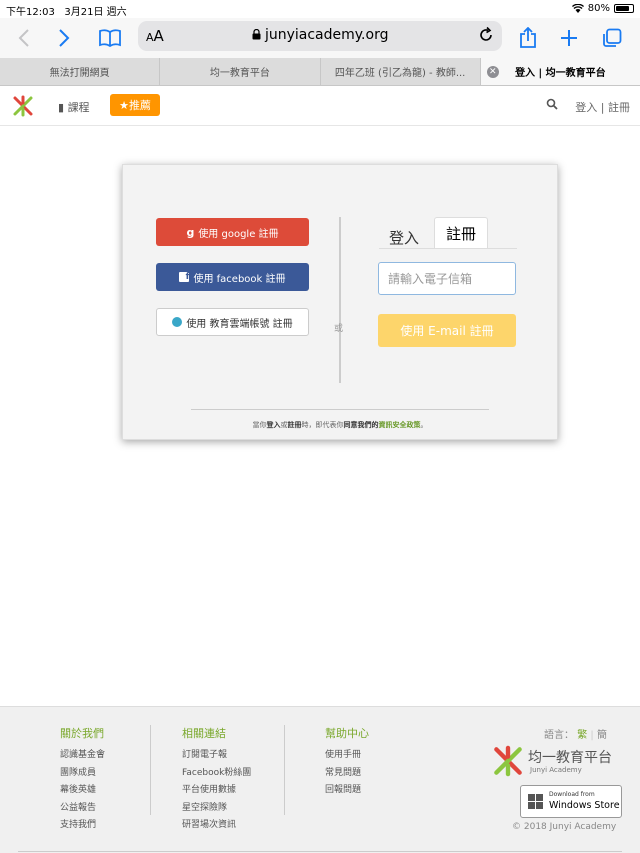 This screenshot has width=640, height=853. I want to click on google-signup-label: 使用 google 註冊, so click(238, 234).